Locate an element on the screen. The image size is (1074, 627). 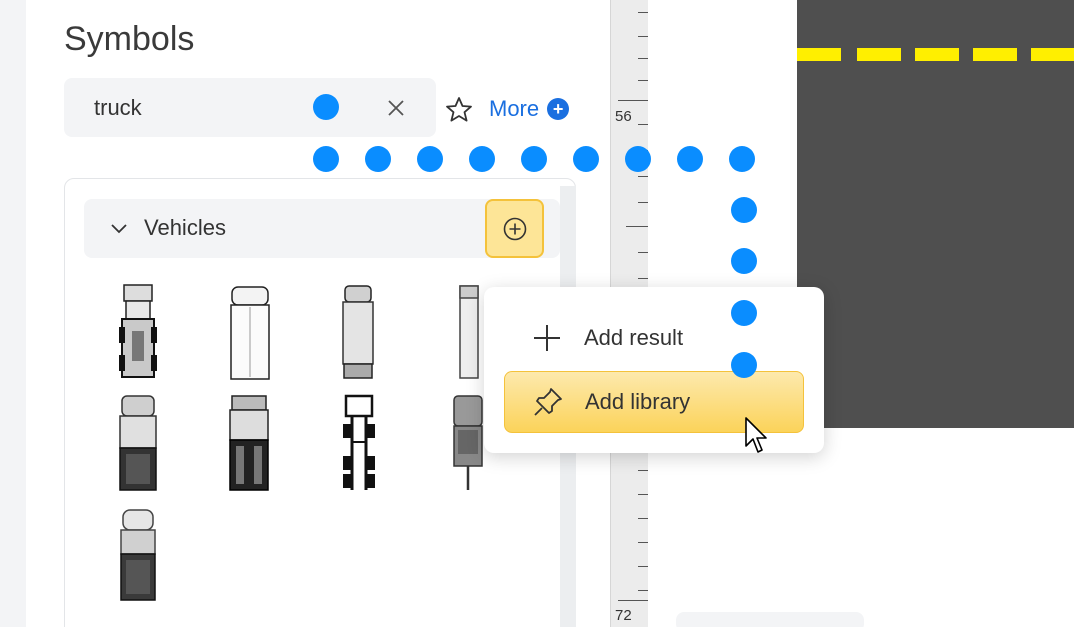
menu-item-add-result: Add result is located at coordinates (654, 338).